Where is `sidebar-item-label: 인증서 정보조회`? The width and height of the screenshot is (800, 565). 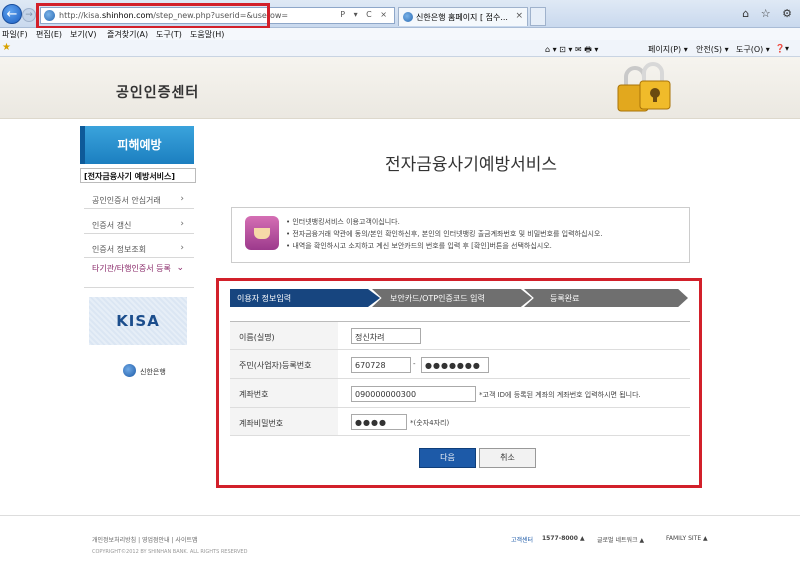
sidebar-item-label: 인증서 정보조회 is located at coordinates (119, 249).